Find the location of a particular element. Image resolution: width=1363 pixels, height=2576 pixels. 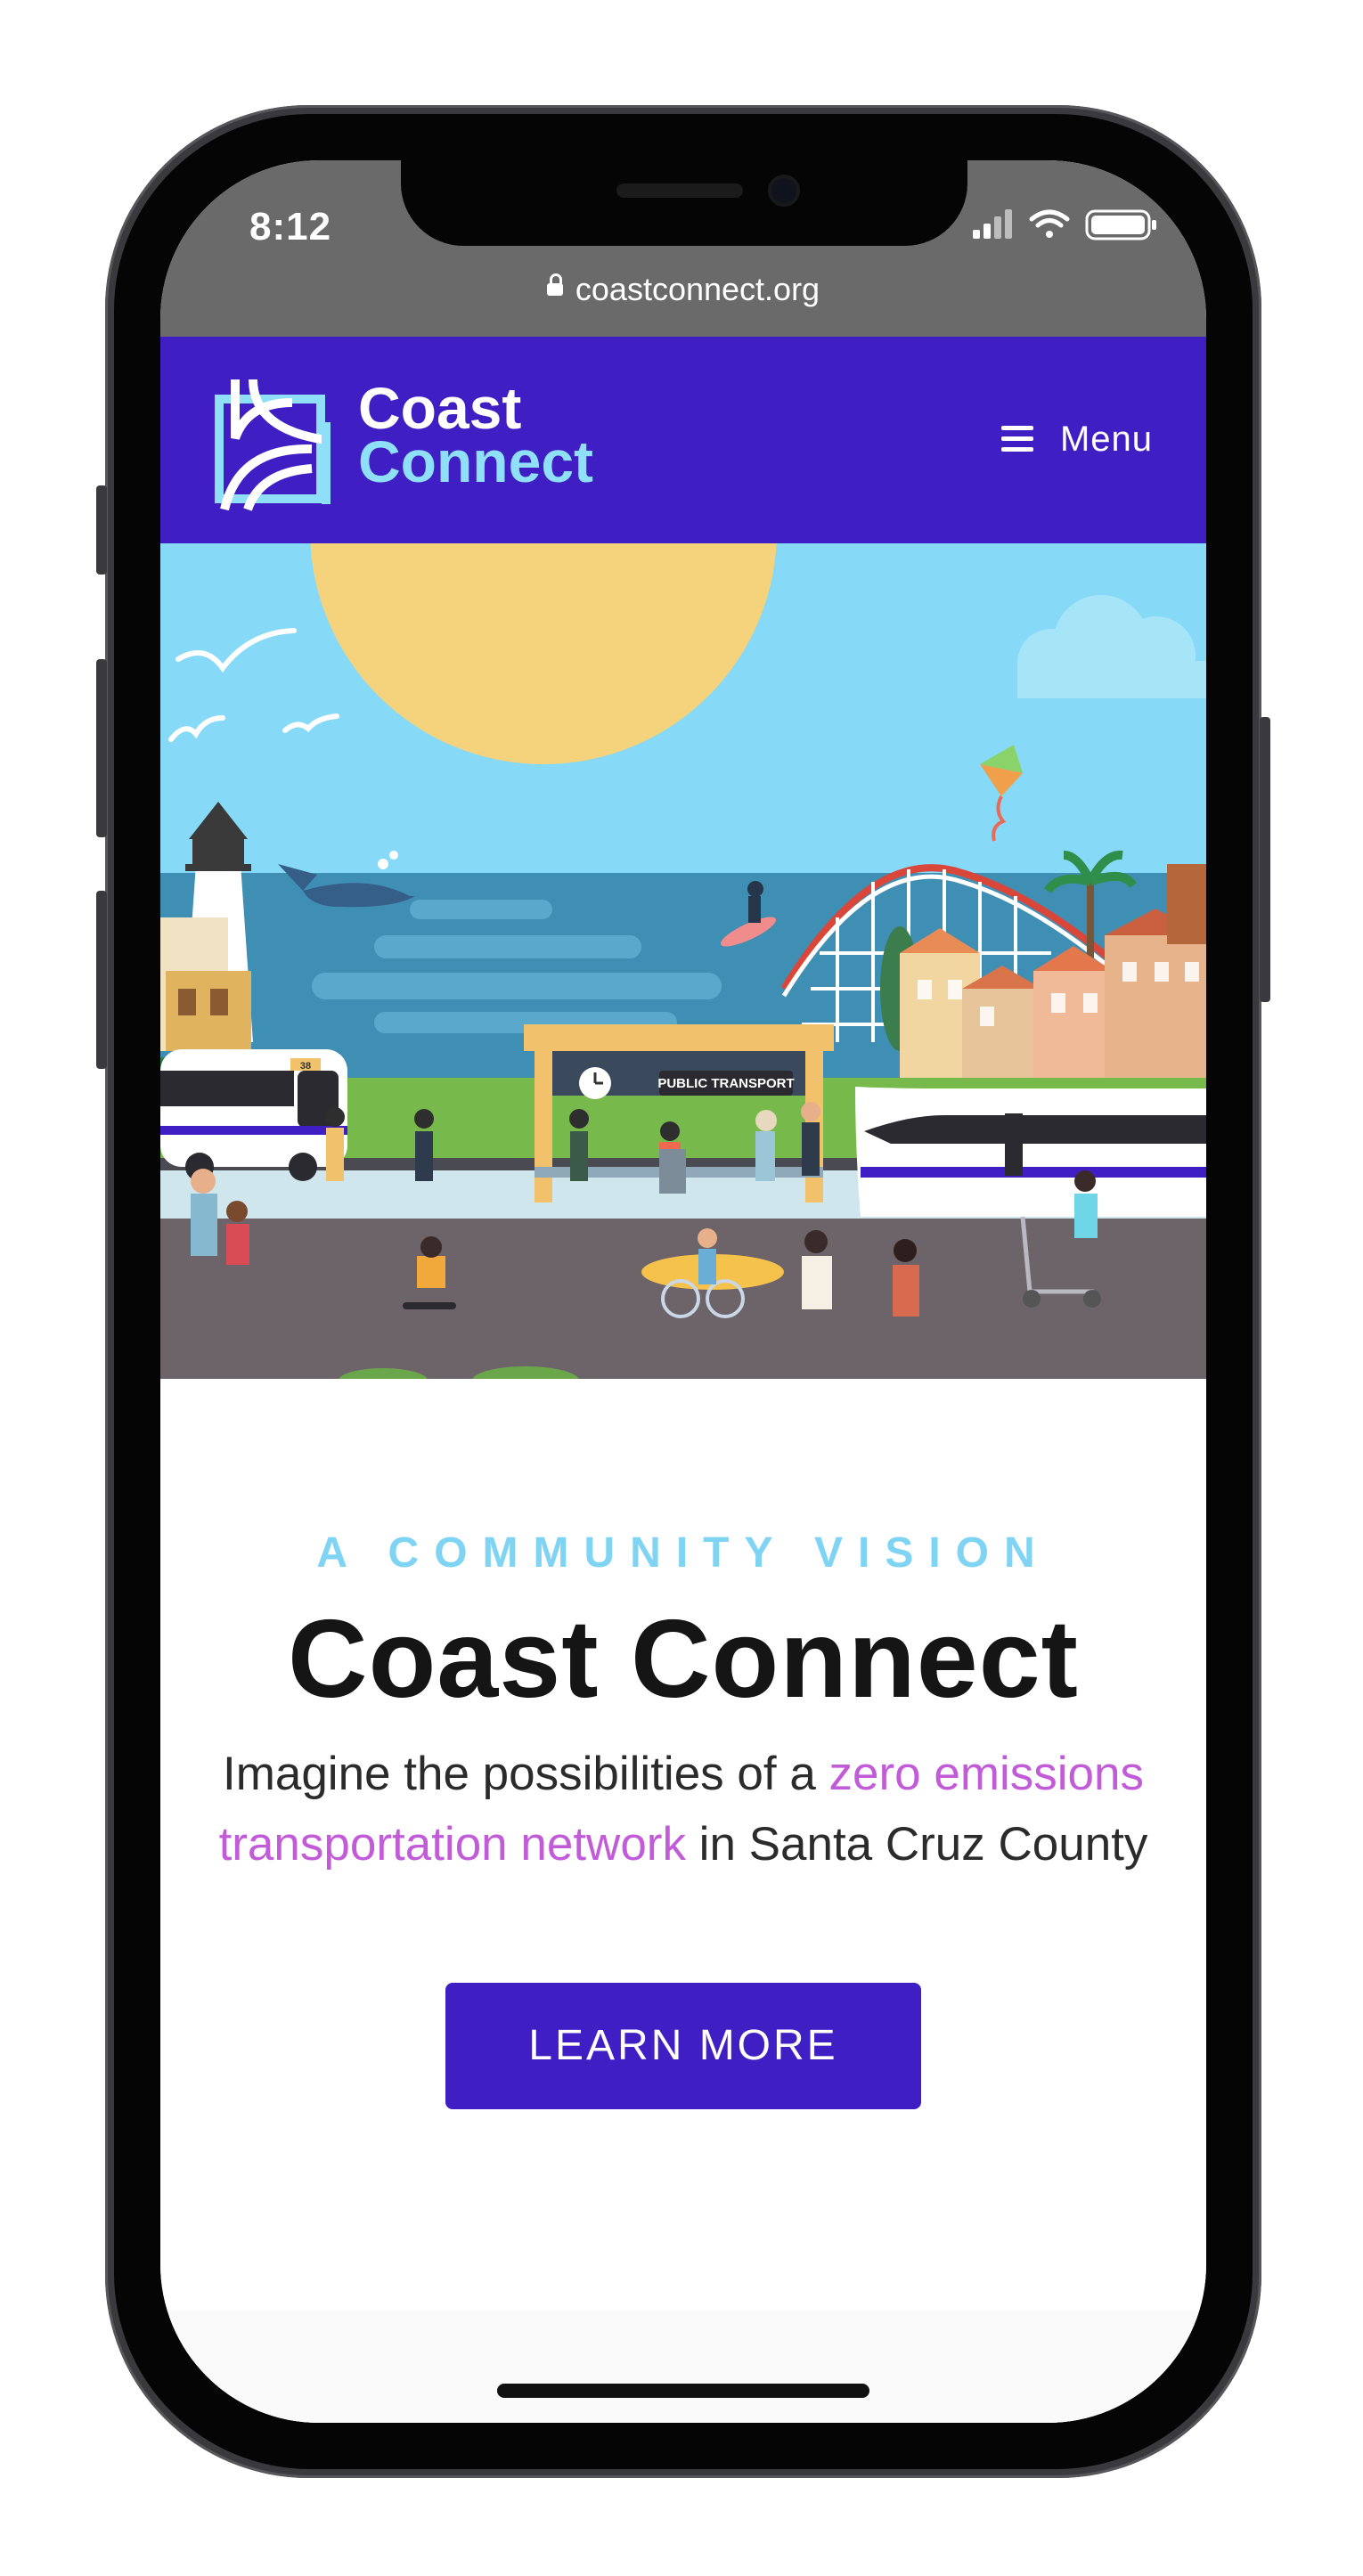

menu-button: Menu is located at coordinates (1076, 439).